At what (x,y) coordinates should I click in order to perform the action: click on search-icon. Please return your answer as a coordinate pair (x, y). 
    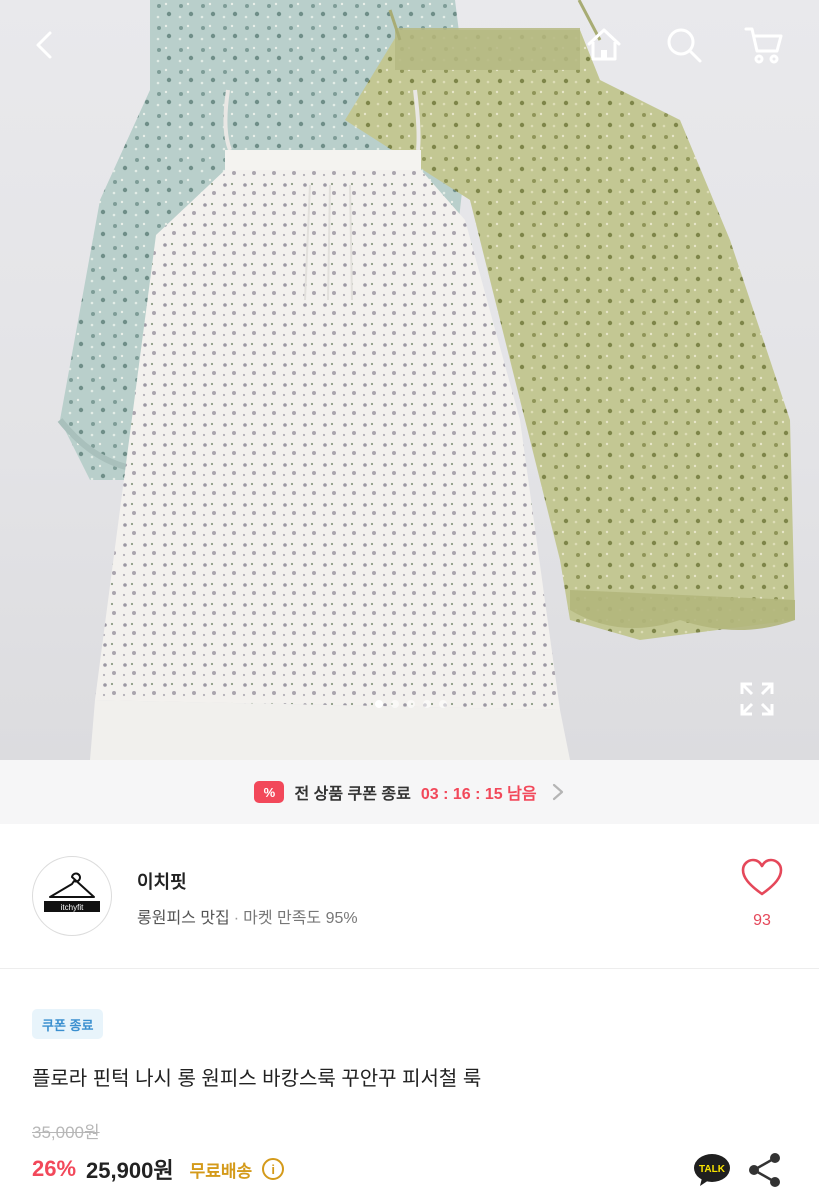
    Looking at the image, I should click on (684, 45).